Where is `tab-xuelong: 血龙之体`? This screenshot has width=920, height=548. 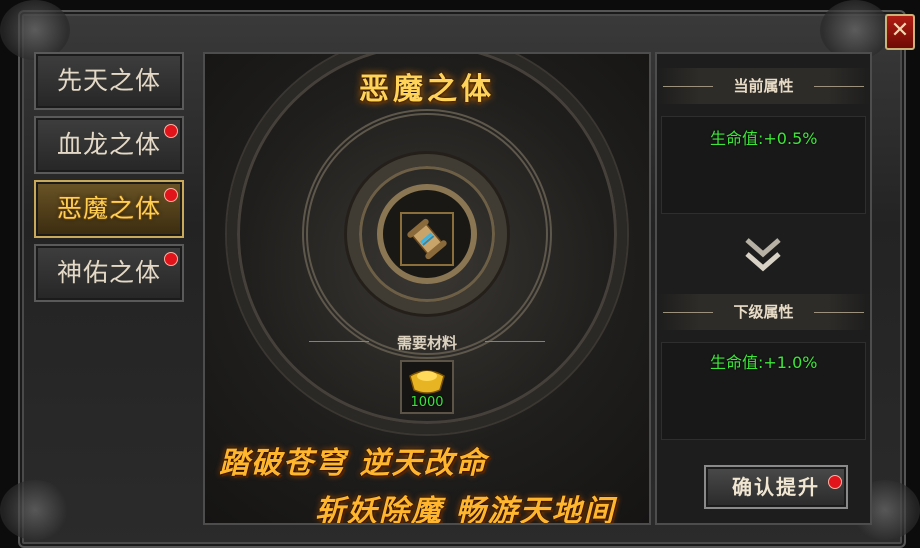 tab-xuelong: 血龙之体 is located at coordinates (109, 145).